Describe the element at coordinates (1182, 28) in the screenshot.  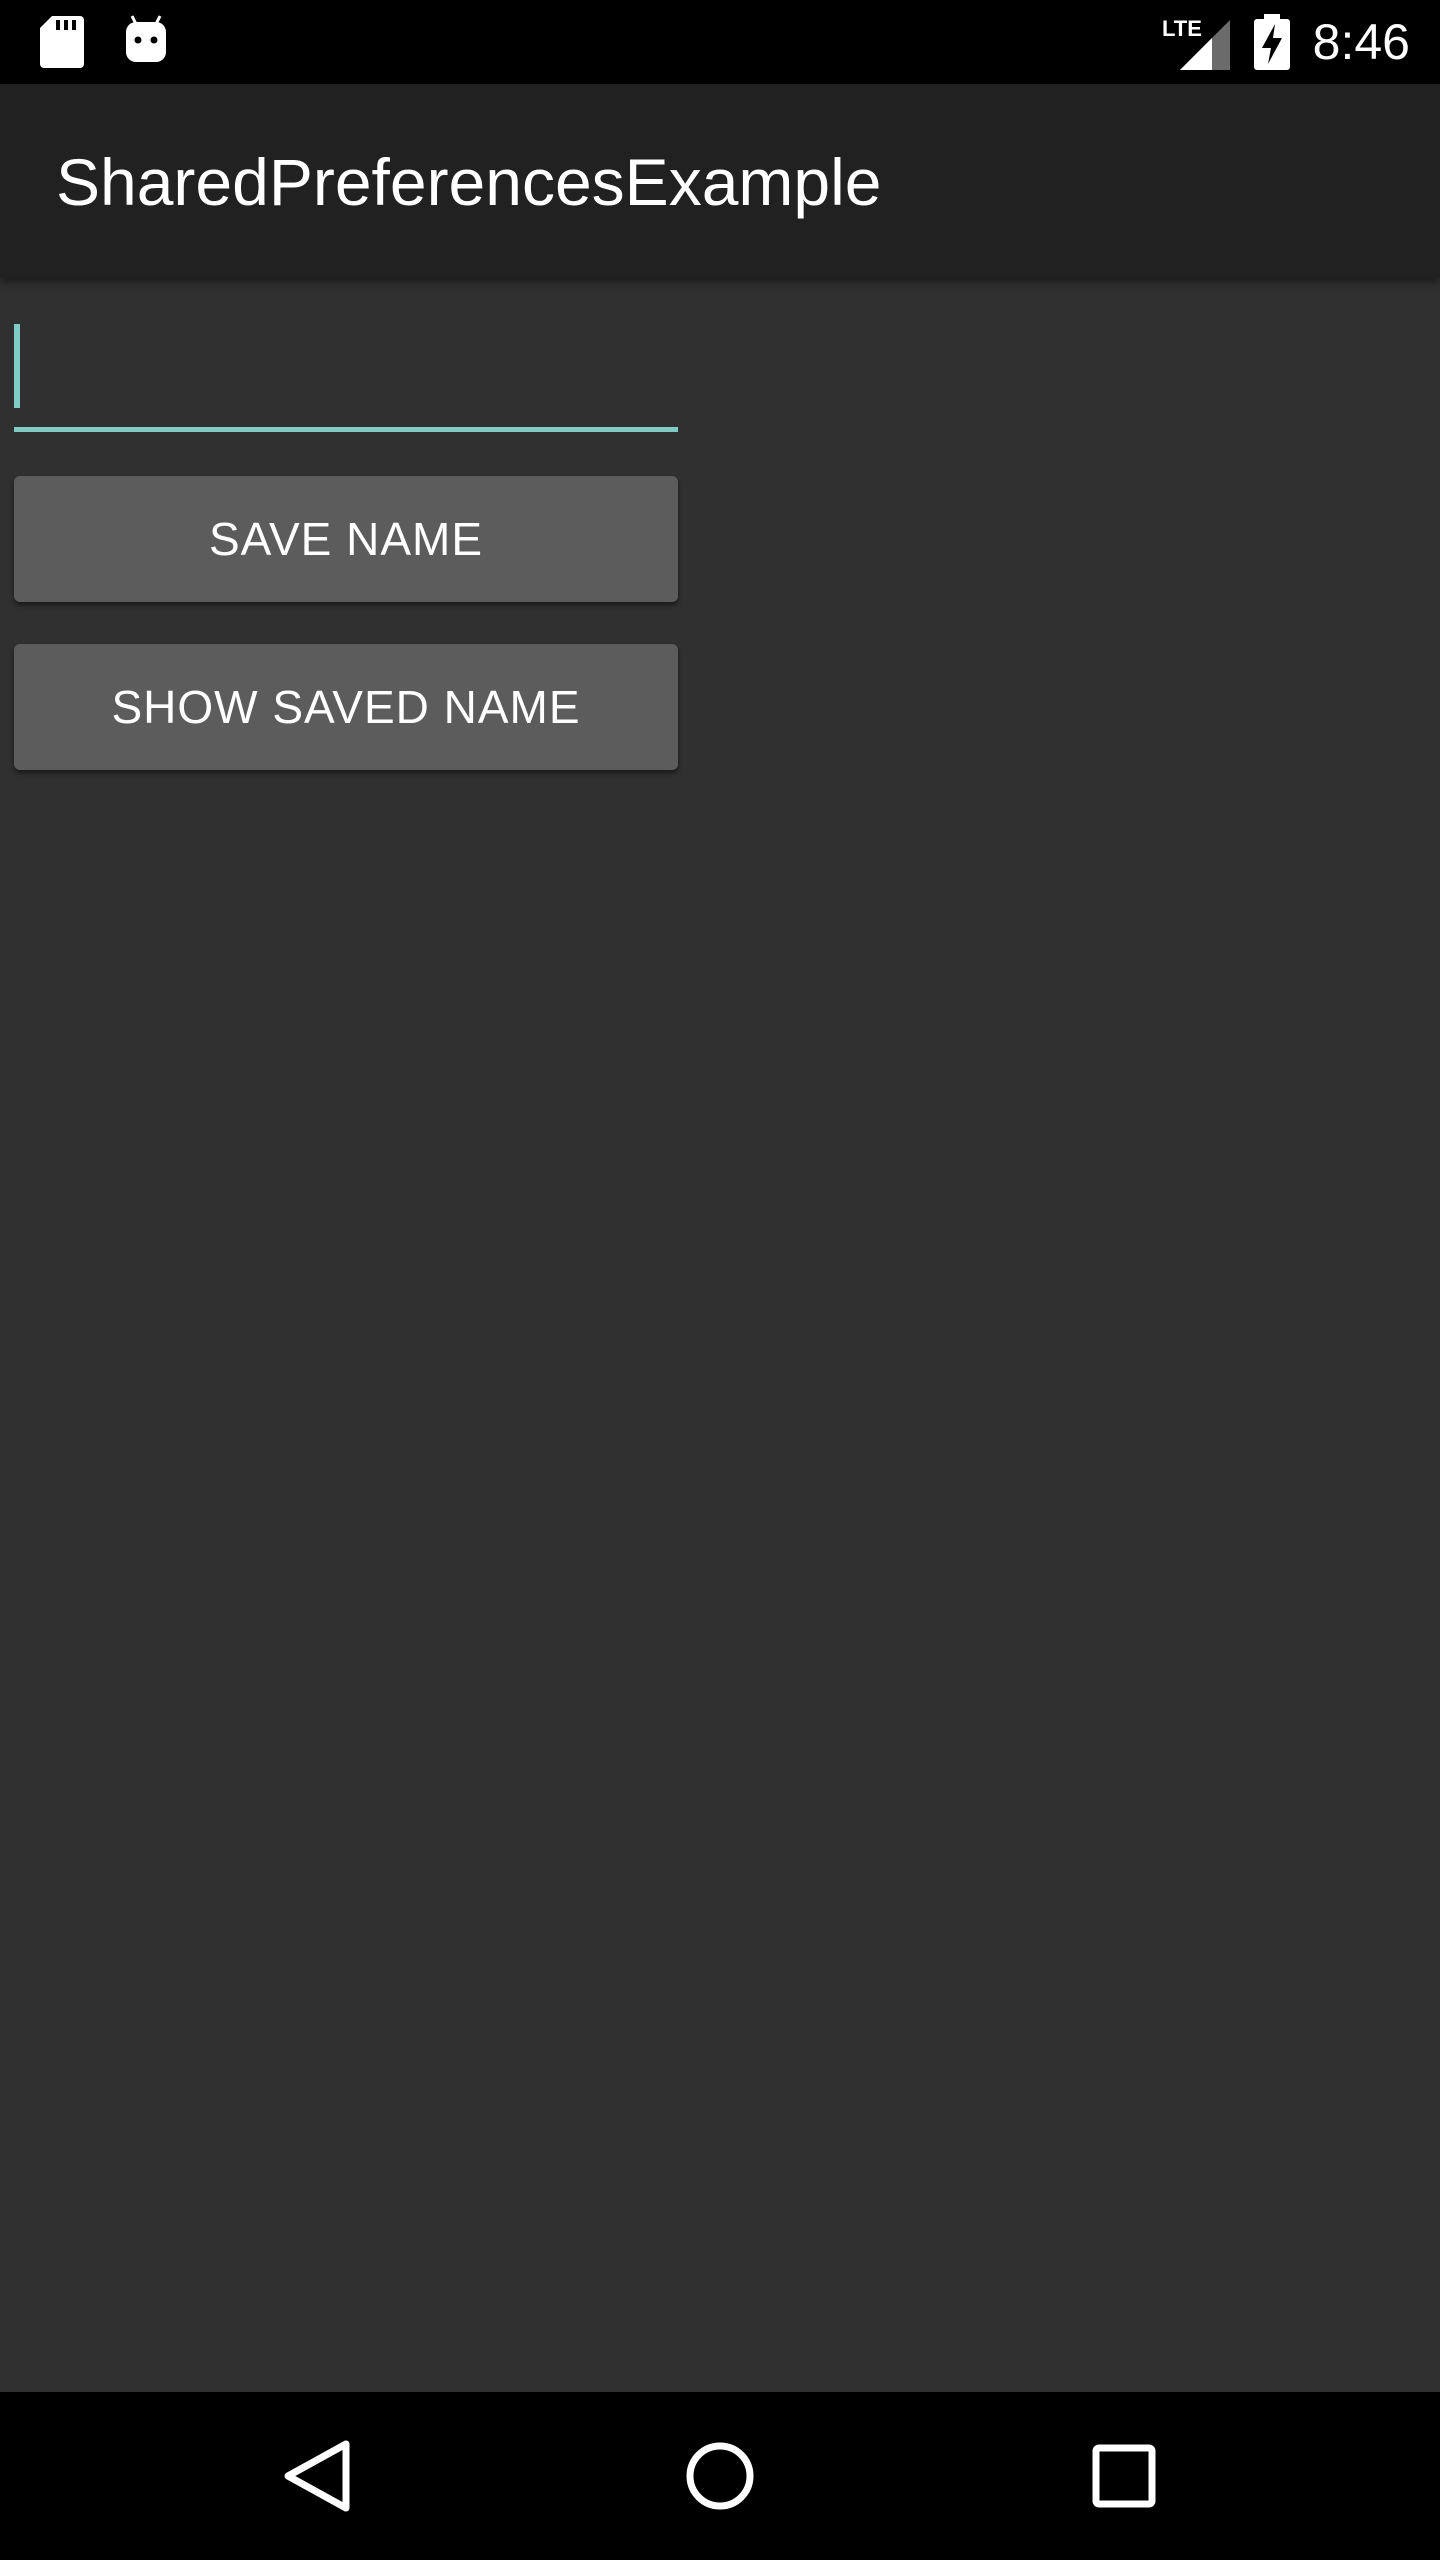
I see `lte-label: LTE` at that location.